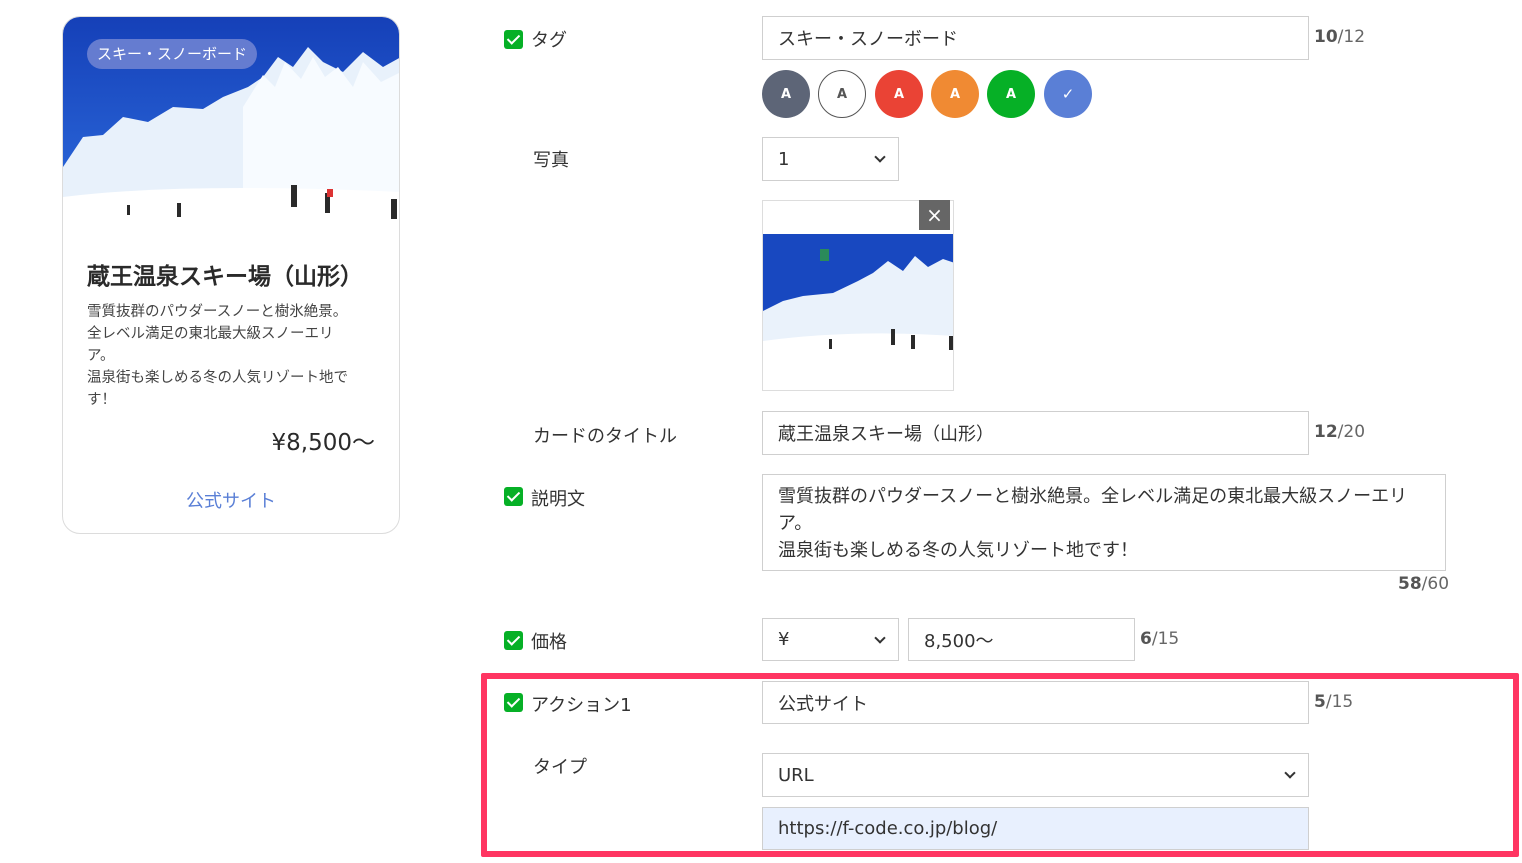 The width and height of the screenshot is (1522, 863). Describe the element at coordinates (513, 702) in the screenshot. I see `action1-checkbox` at that location.